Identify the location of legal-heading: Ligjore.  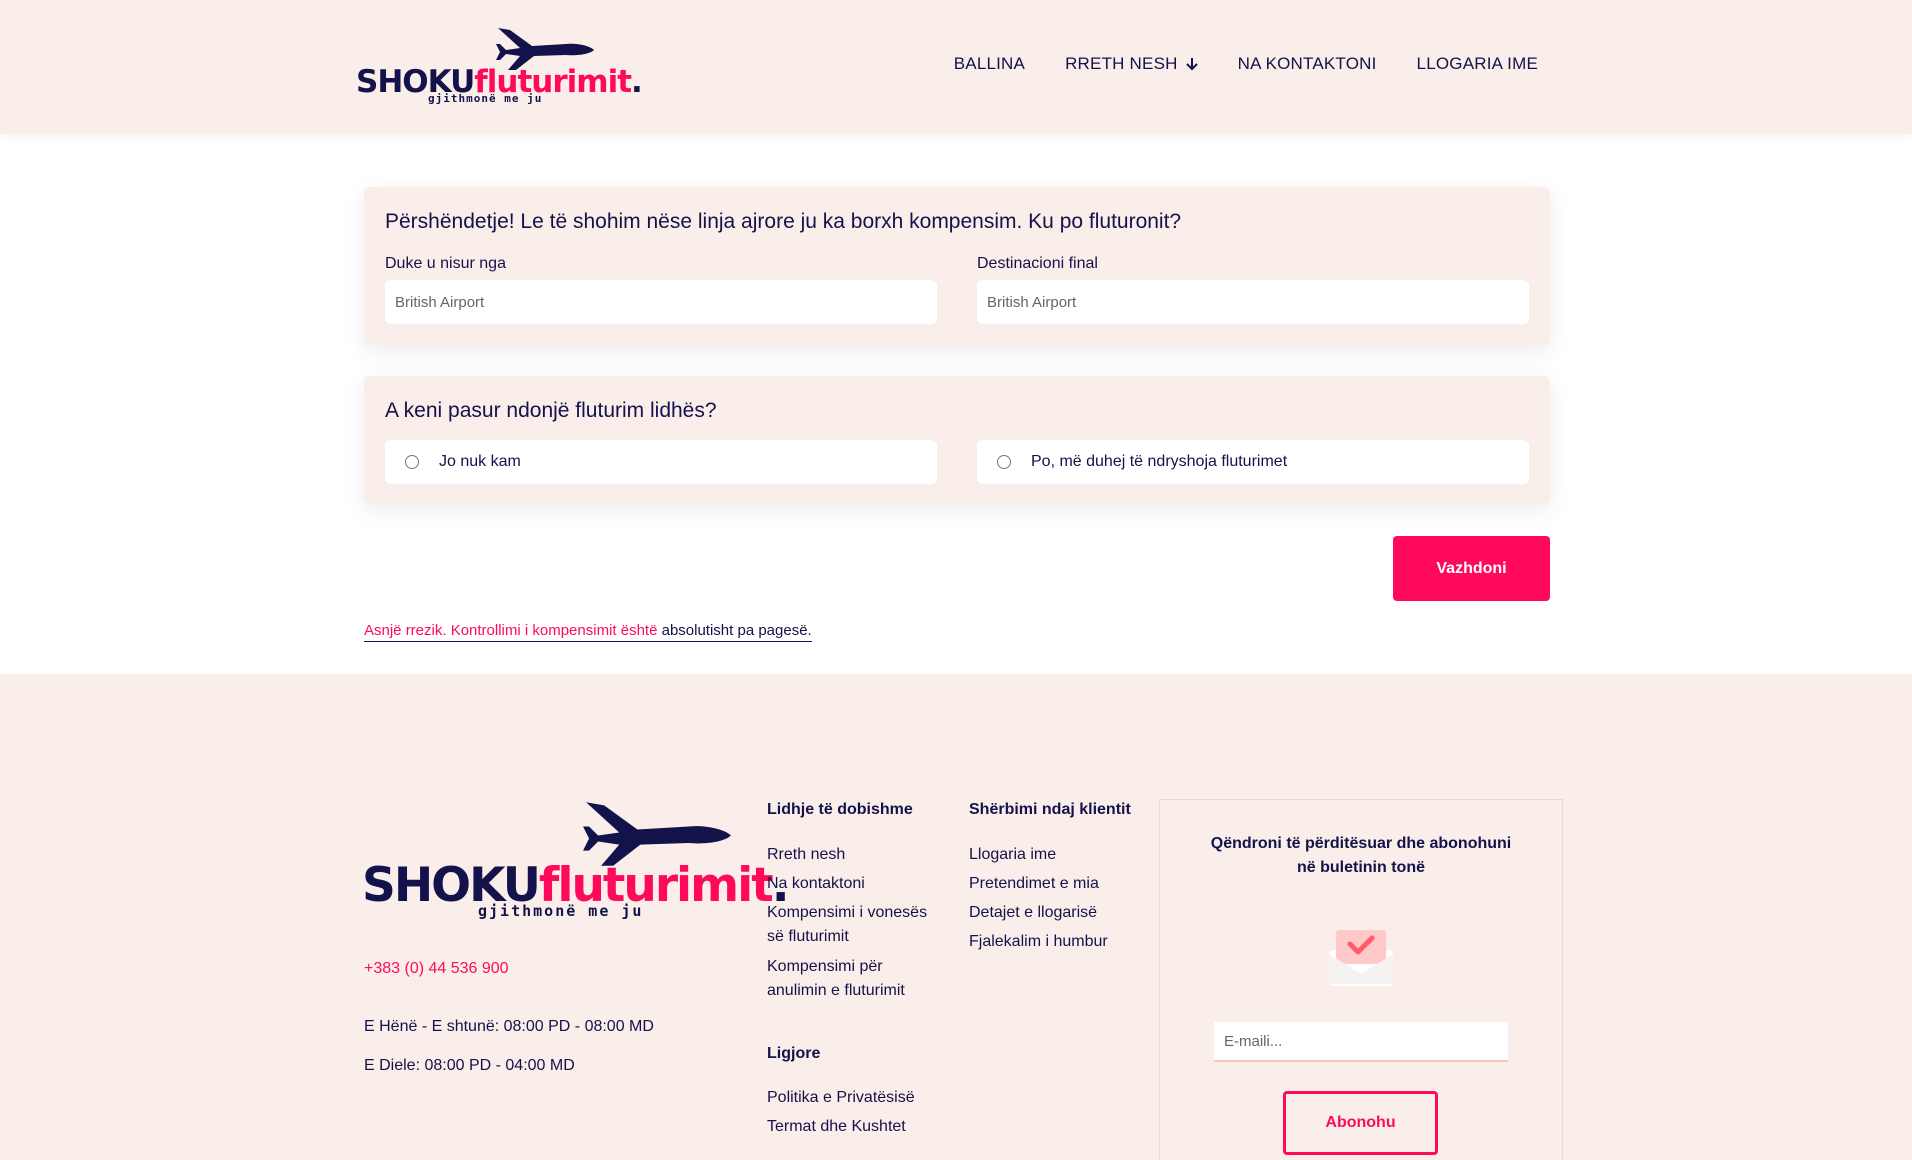
(794, 1053).